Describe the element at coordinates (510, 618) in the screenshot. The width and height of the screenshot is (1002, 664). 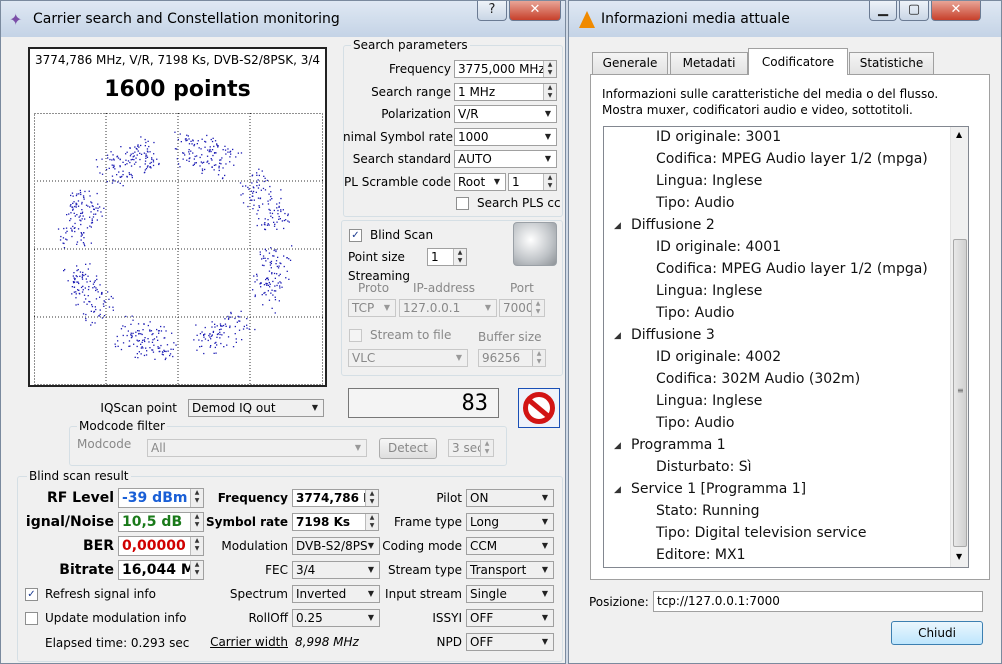
I see `issyi-select: OFF ▼` at that location.